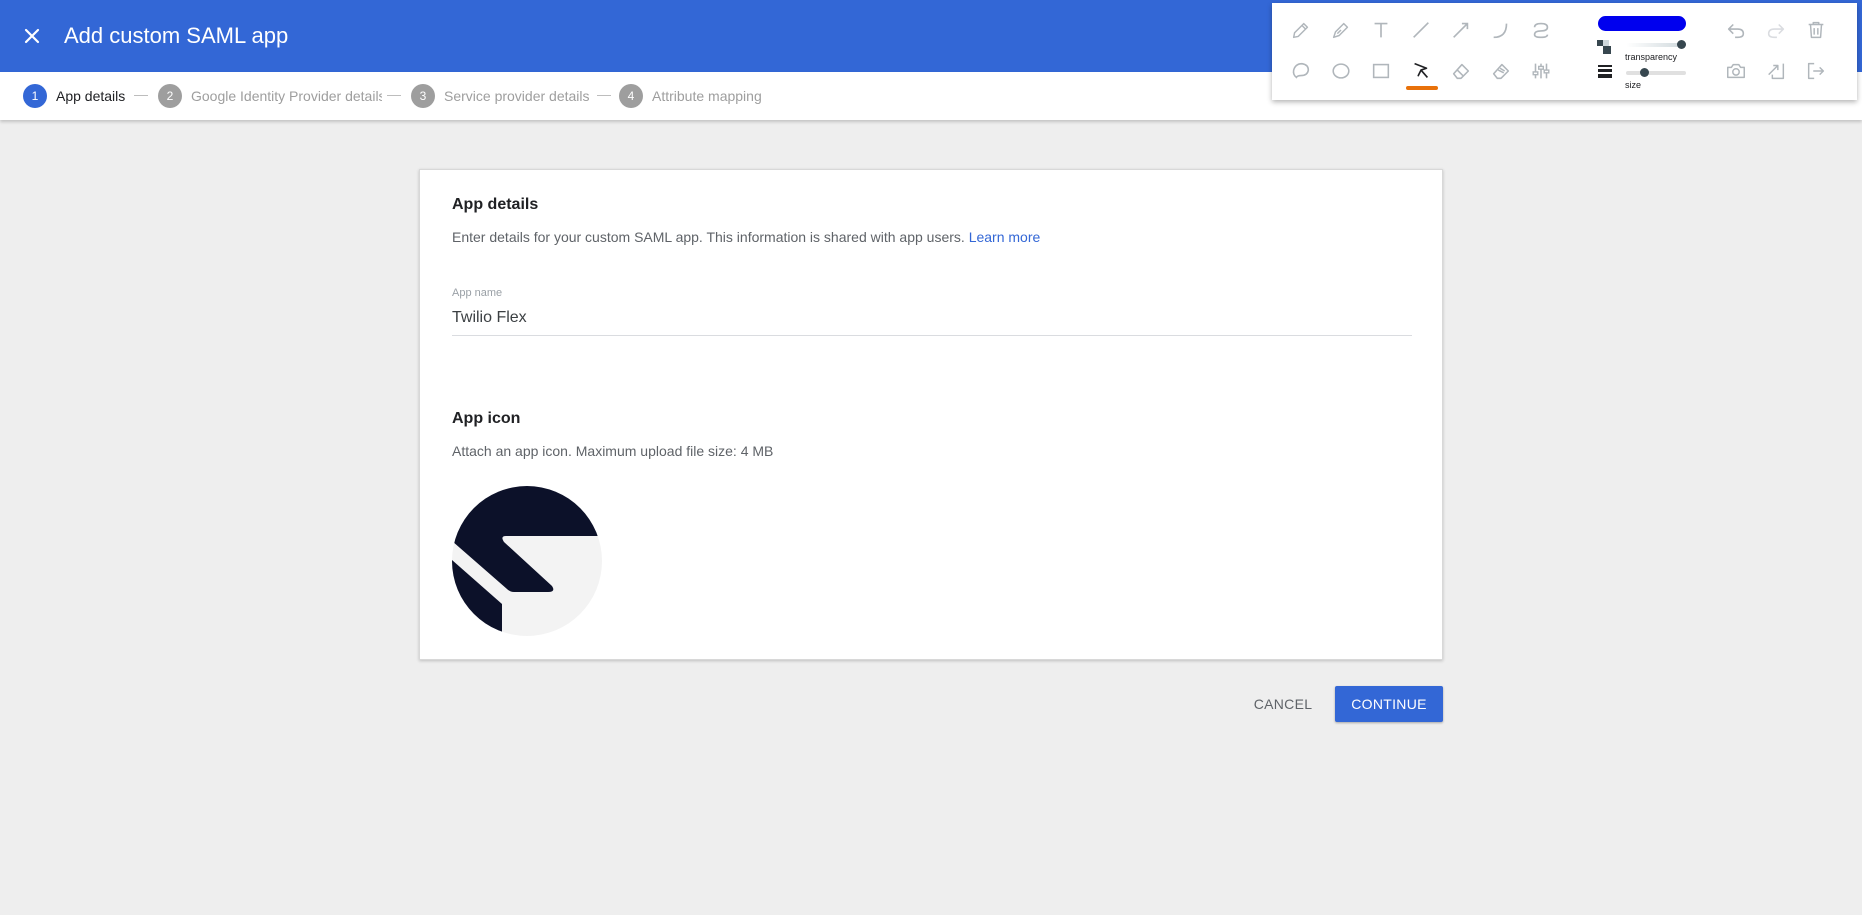  I want to click on close-icon, so click(32, 36).